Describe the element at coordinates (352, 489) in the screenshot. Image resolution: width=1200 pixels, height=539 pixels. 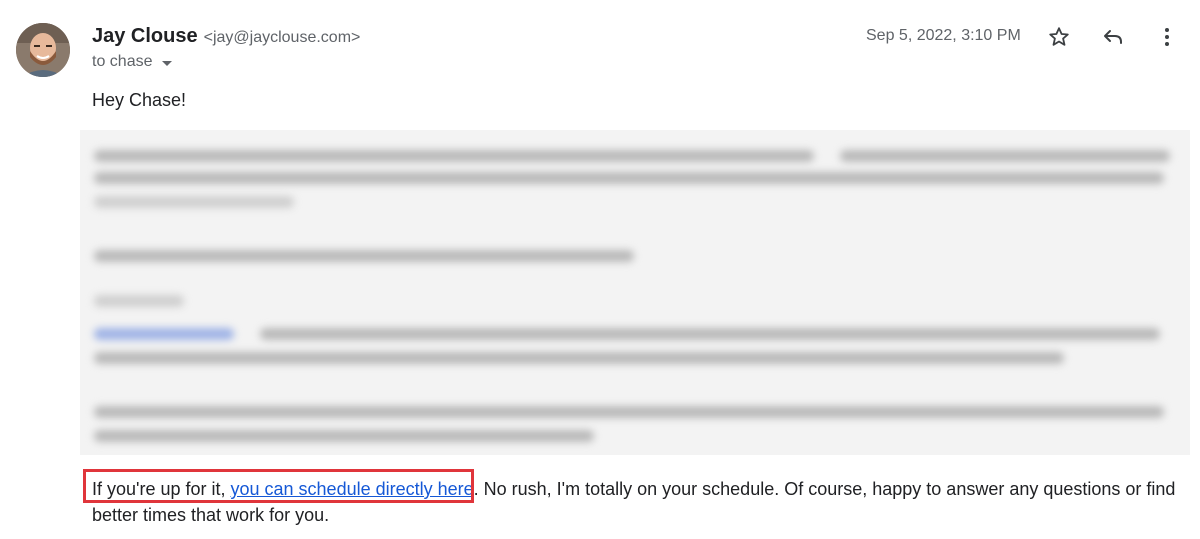
I see `schedule-link: you can schedule directly here` at that location.